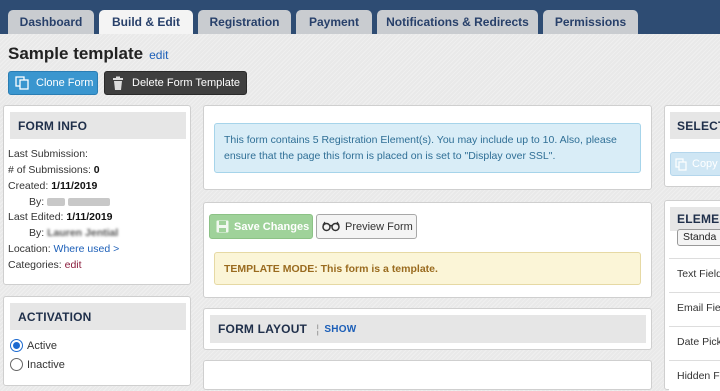 The image size is (720, 391). I want to click on select-heading: SELECT, so click(695, 125).